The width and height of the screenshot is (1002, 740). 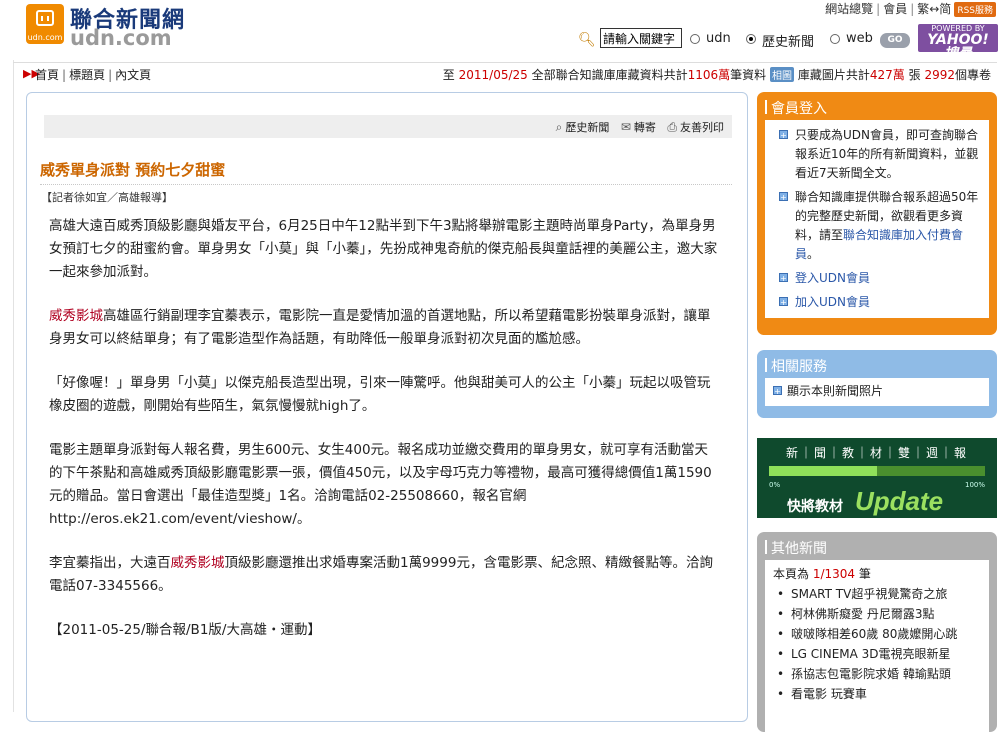 I want to click on news-item: 柯林佛斯癡愛 丹尼爾露3點, so click(x=879, y=614).